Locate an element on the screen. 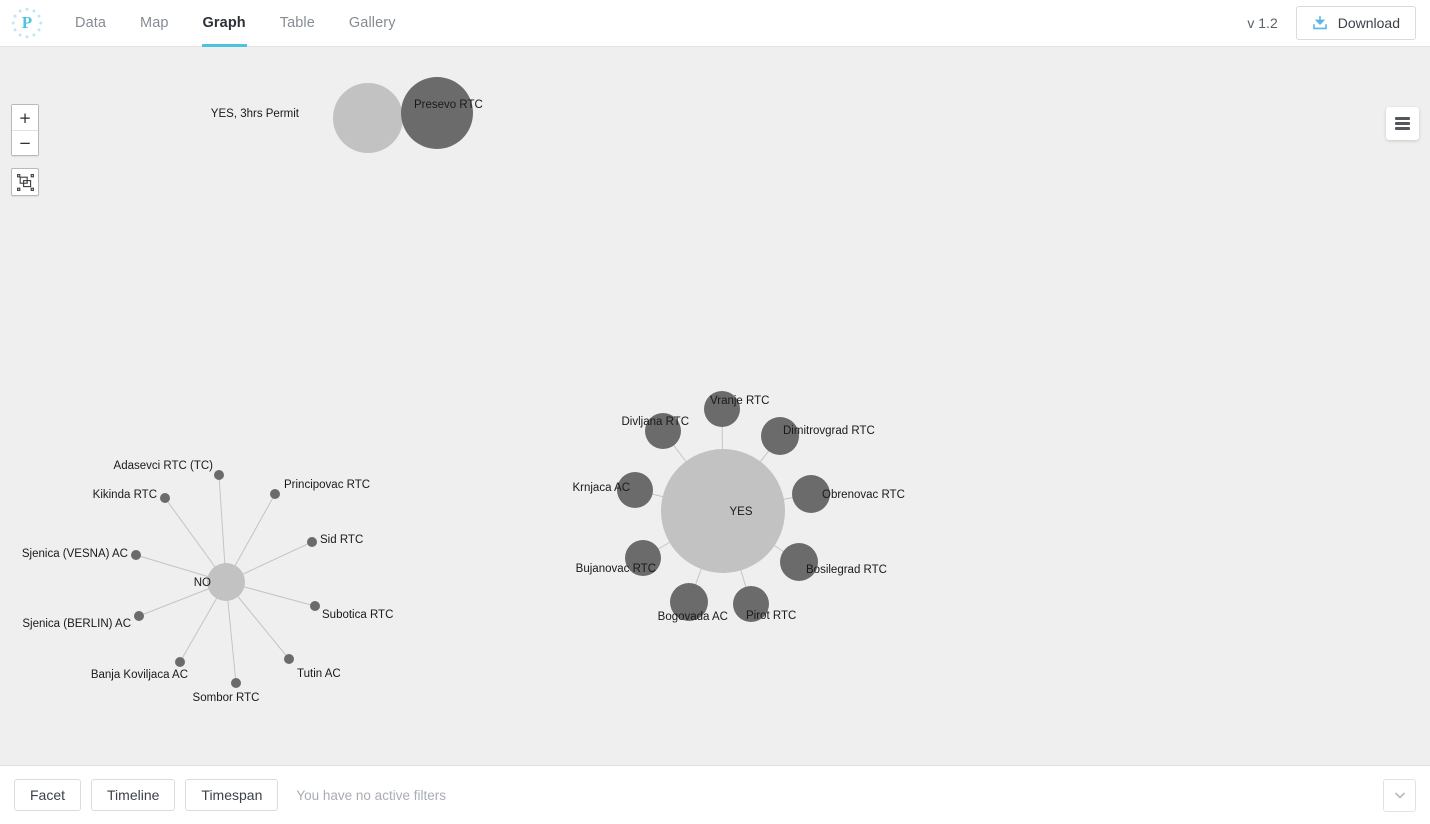 This screenshot has width=1430, height=824. graph-node-label: Principovac RTC is located at coordinates (327, 485).